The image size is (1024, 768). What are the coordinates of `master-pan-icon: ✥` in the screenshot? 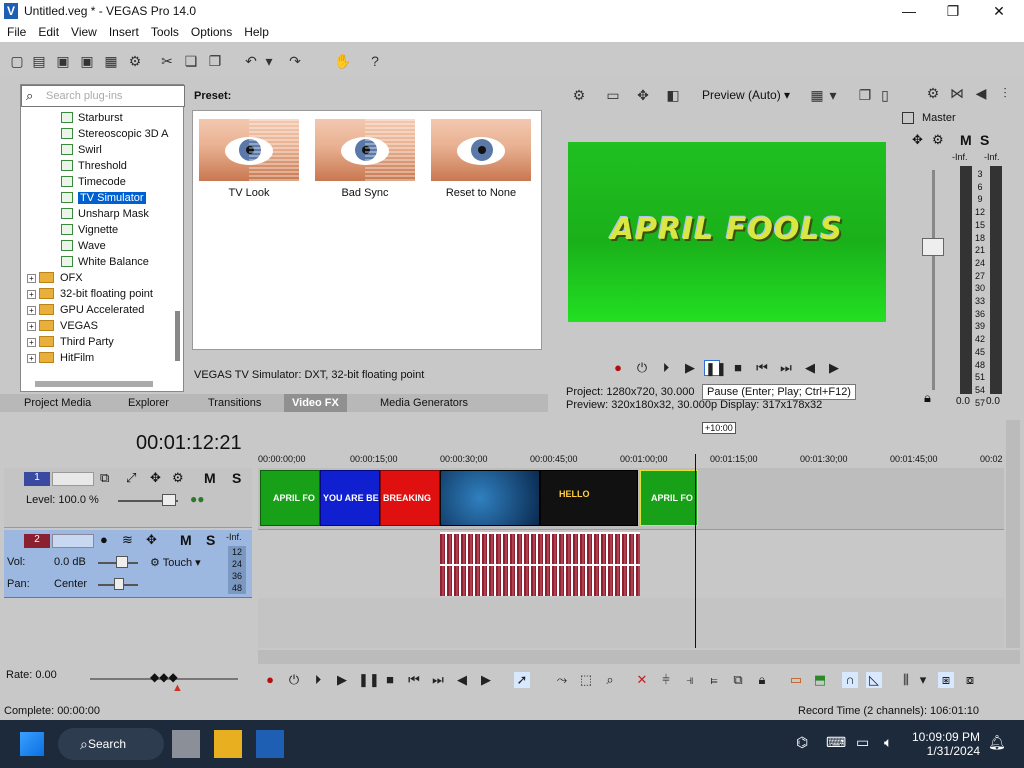 It's located at (917, 140).